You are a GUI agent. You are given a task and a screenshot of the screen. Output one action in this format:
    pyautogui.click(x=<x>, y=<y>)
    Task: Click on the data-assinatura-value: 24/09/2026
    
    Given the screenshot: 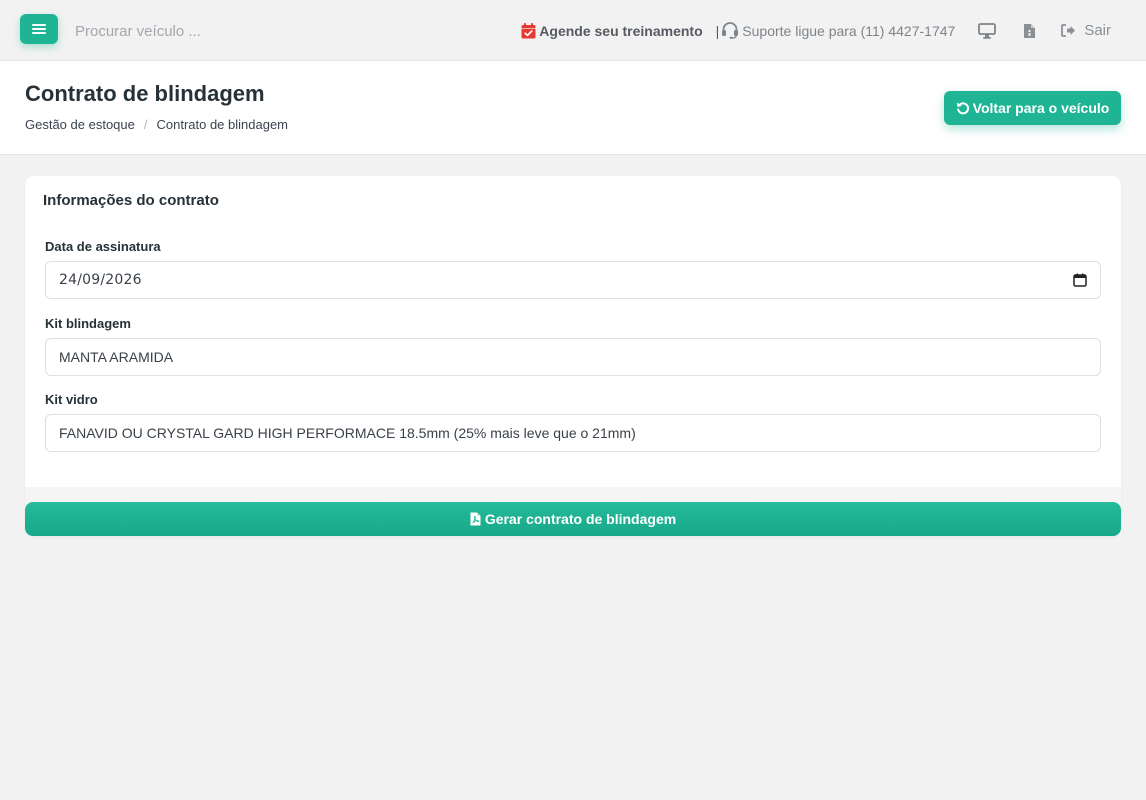 What is the action you would take?
    pyautogui.click(x=100, y=280)
    